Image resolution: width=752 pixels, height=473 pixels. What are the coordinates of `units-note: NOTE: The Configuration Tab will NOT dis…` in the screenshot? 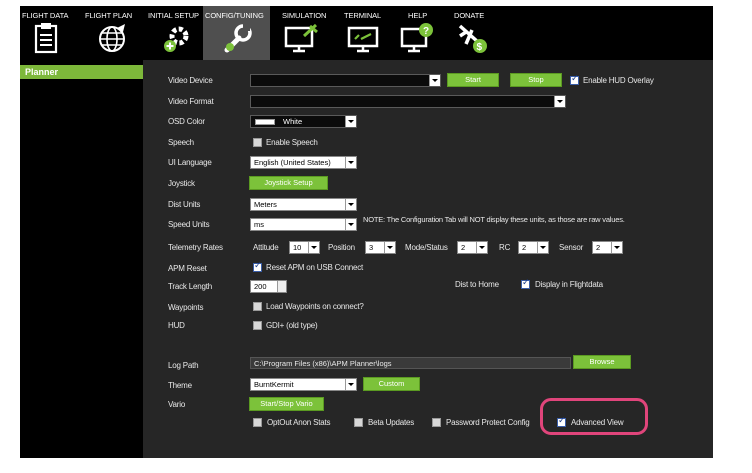 It's located at (494, 219).